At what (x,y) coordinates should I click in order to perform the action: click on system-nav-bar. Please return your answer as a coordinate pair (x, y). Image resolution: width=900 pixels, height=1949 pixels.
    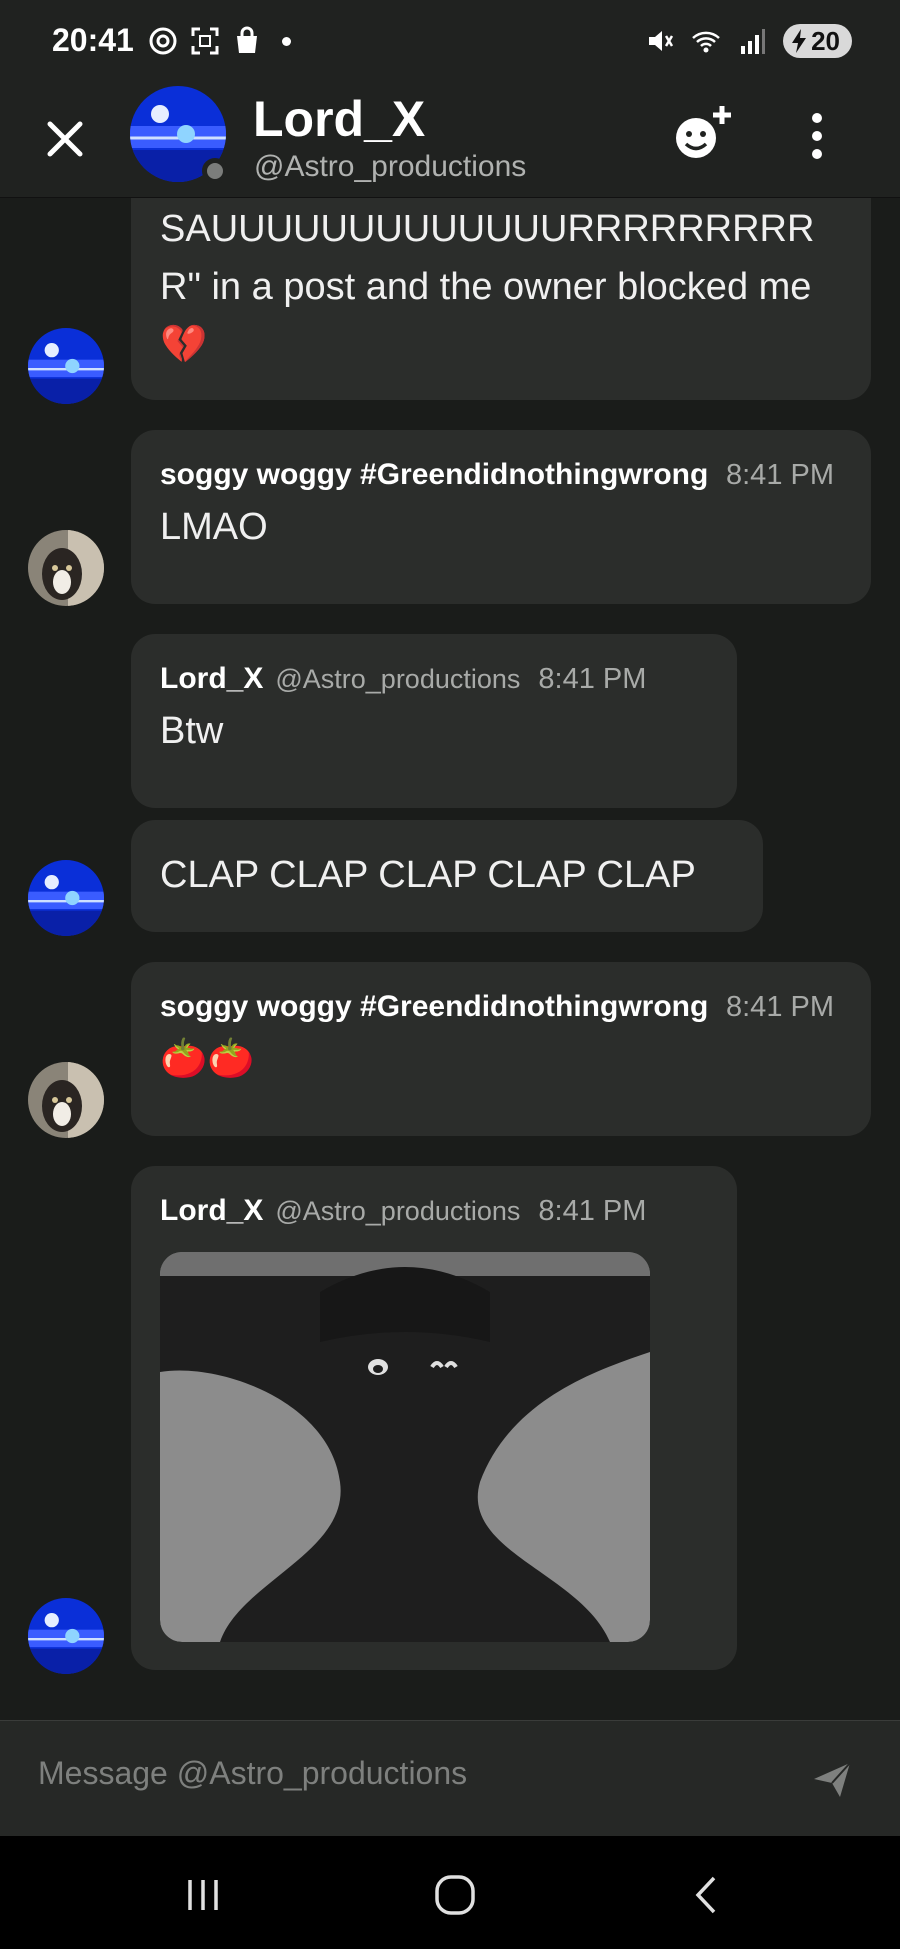
    Looking at the image, I should click on (450, 1892).